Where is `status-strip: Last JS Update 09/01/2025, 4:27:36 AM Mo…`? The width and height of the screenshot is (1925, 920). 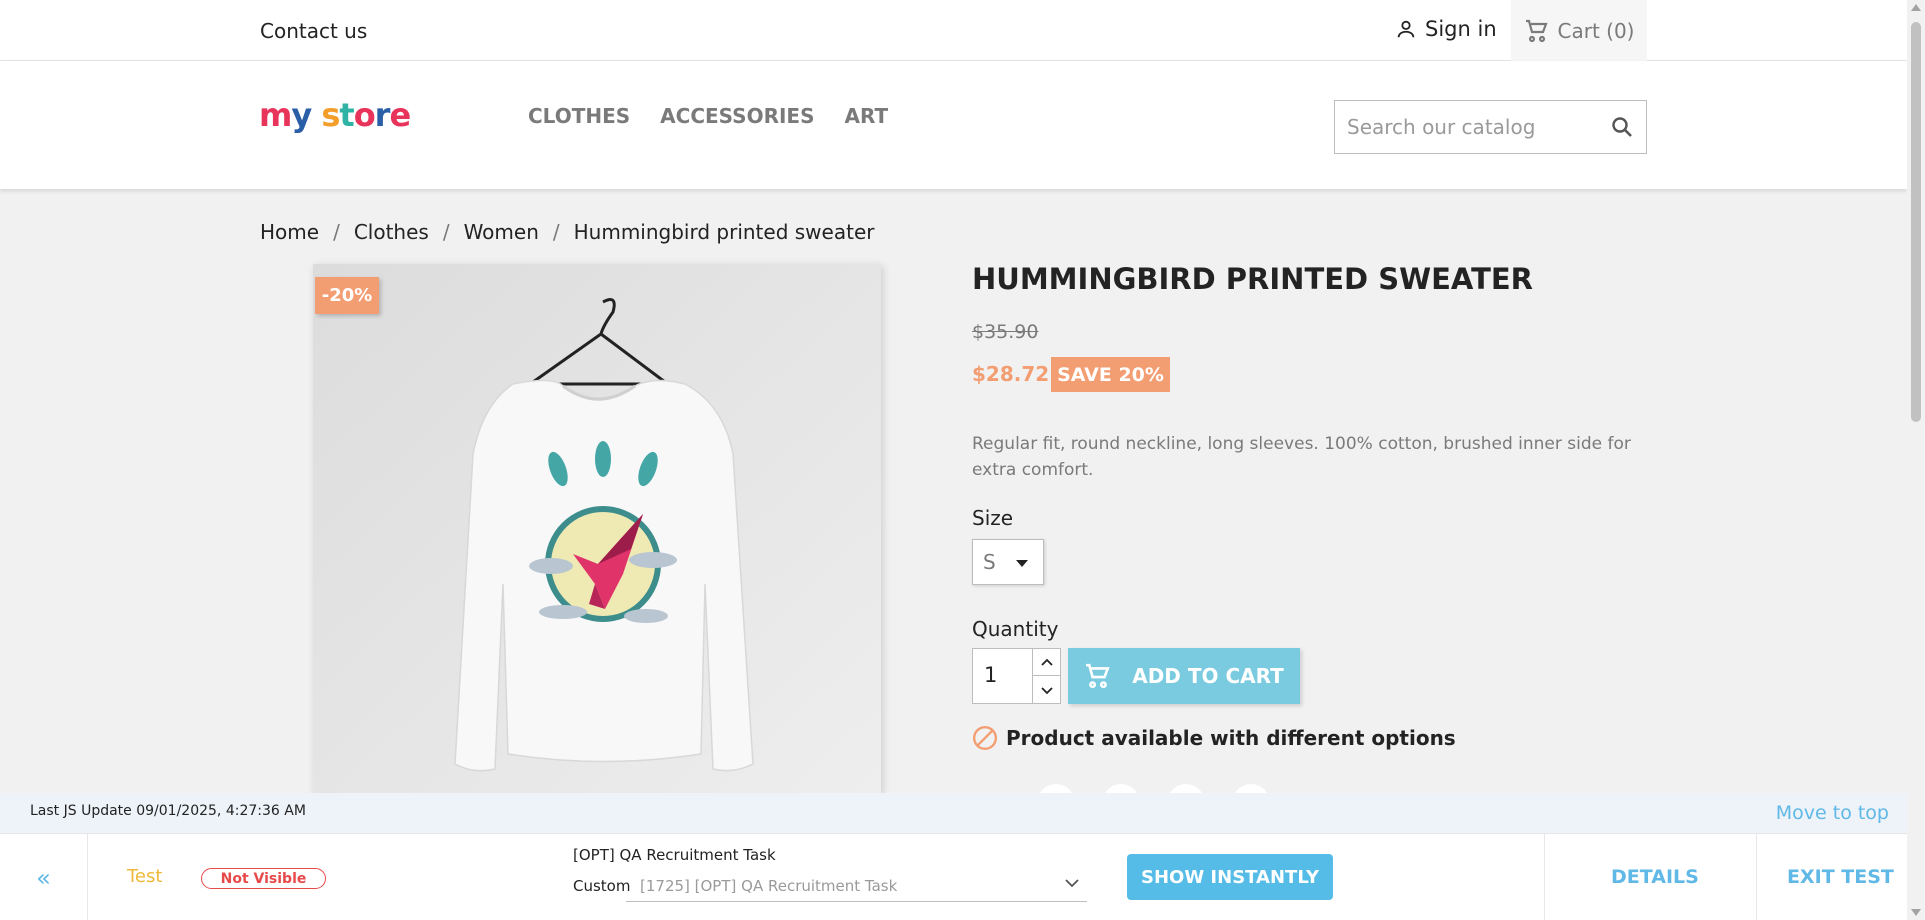 status-strip: Last JS Update 09/01/2025, 4:27:36 AM Mo… is located at coordinates (953, 813).